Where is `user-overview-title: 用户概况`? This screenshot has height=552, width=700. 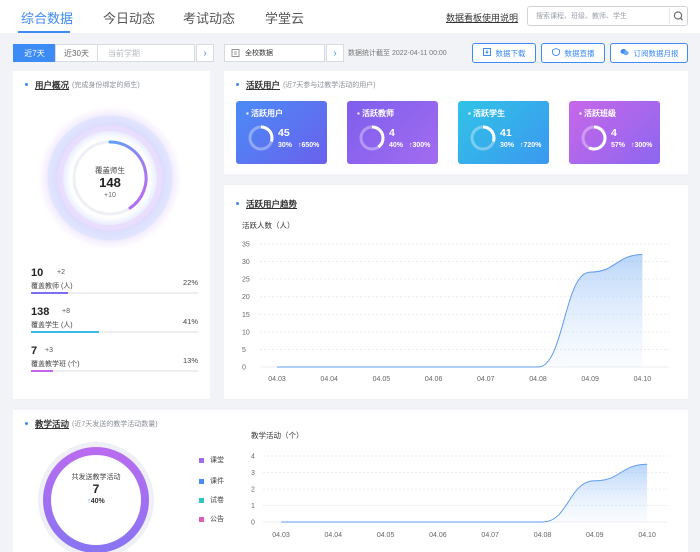
user-overview-title: 用户概况 is located at coordinates (52, 85).